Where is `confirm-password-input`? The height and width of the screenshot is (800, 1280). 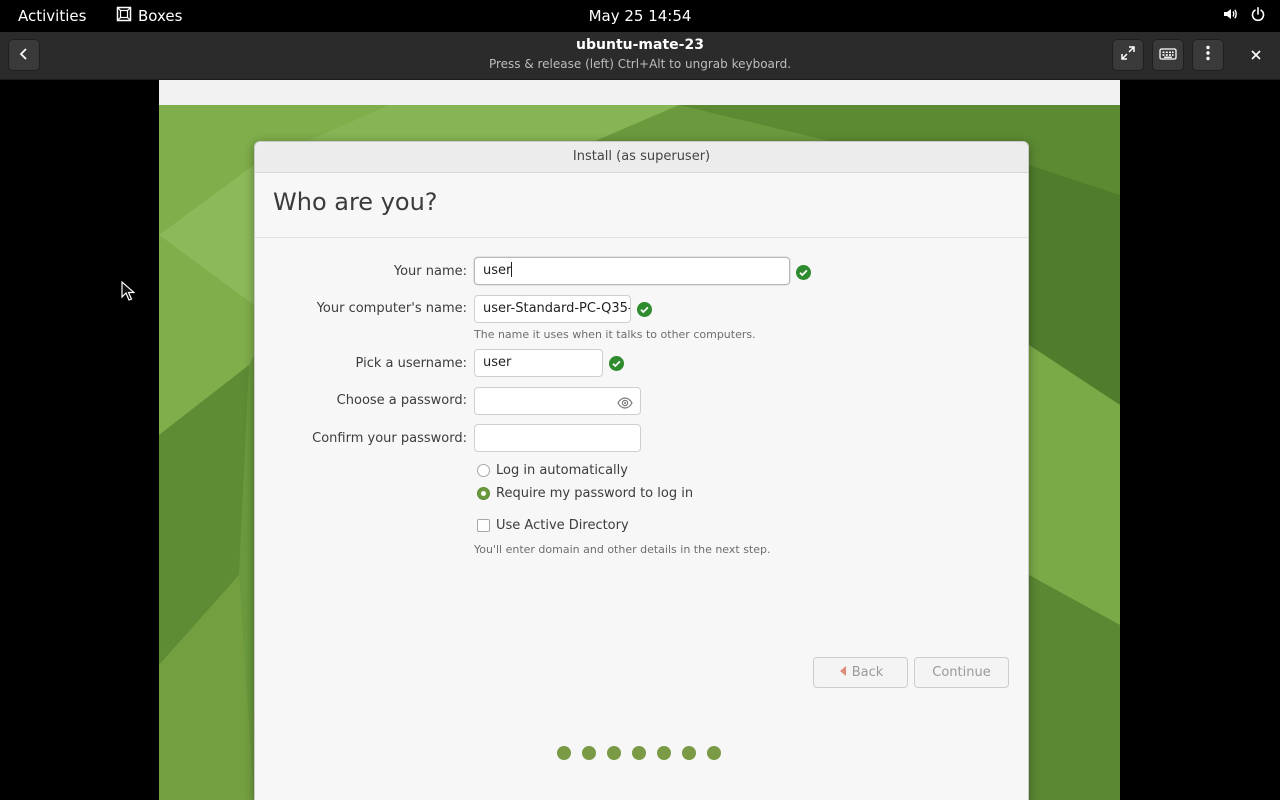 confirm-password-input is located at coordinates (557, 438).